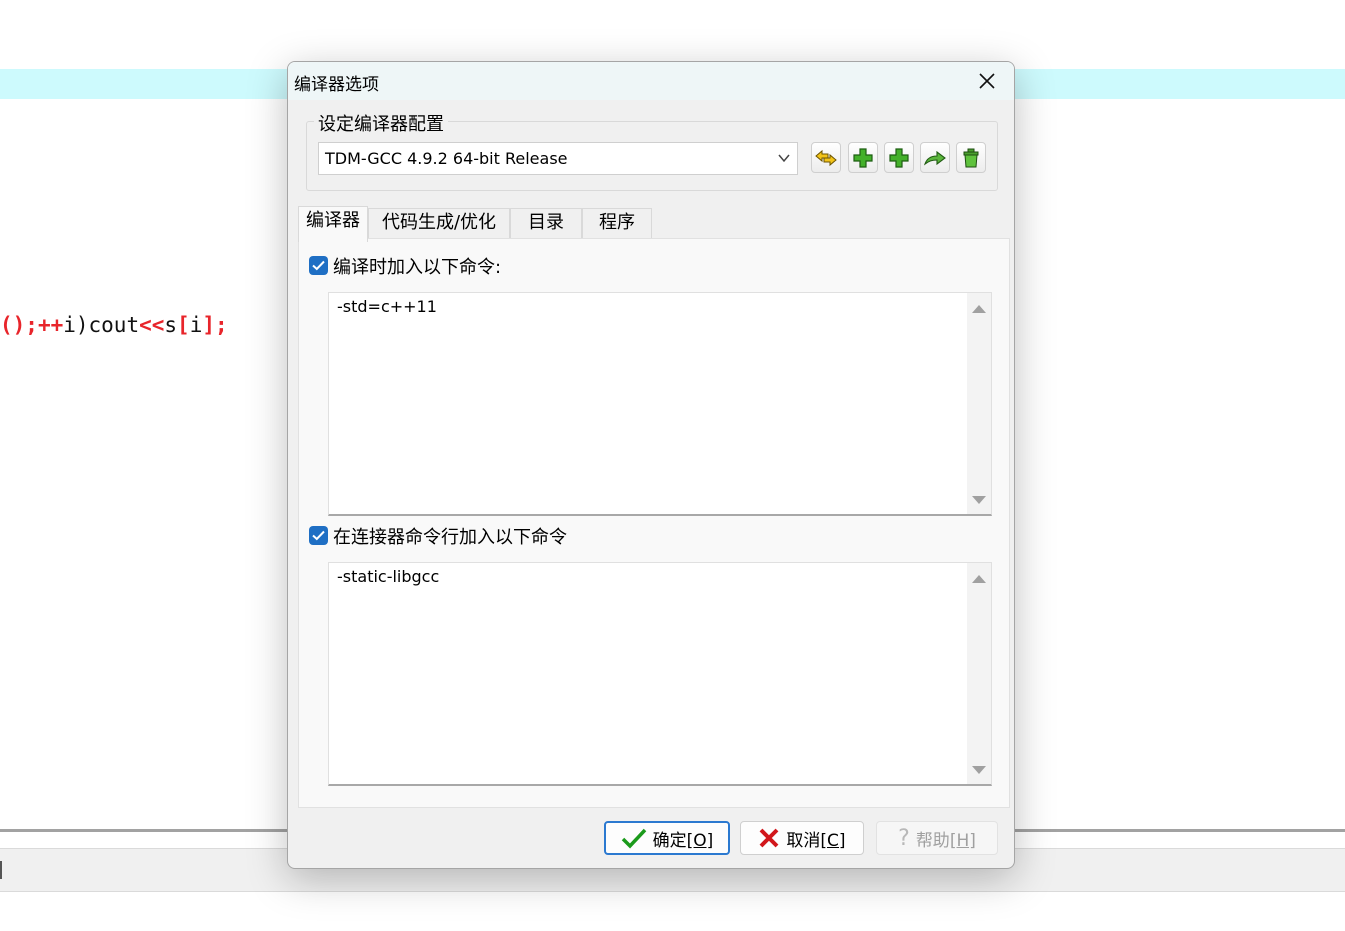 The height and width of the screenshot is (931, 1345). I want to click on add-config-button, so click(863, 157).